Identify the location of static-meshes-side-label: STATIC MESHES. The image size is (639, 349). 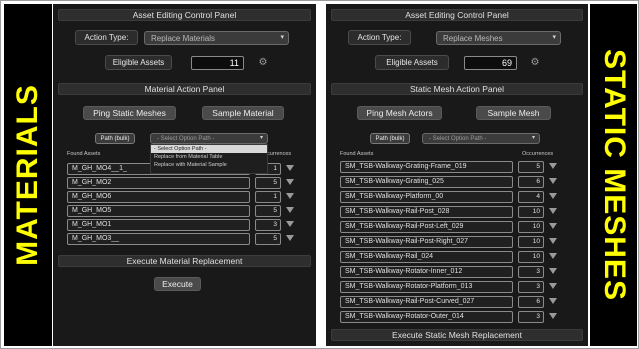
(613, 175).